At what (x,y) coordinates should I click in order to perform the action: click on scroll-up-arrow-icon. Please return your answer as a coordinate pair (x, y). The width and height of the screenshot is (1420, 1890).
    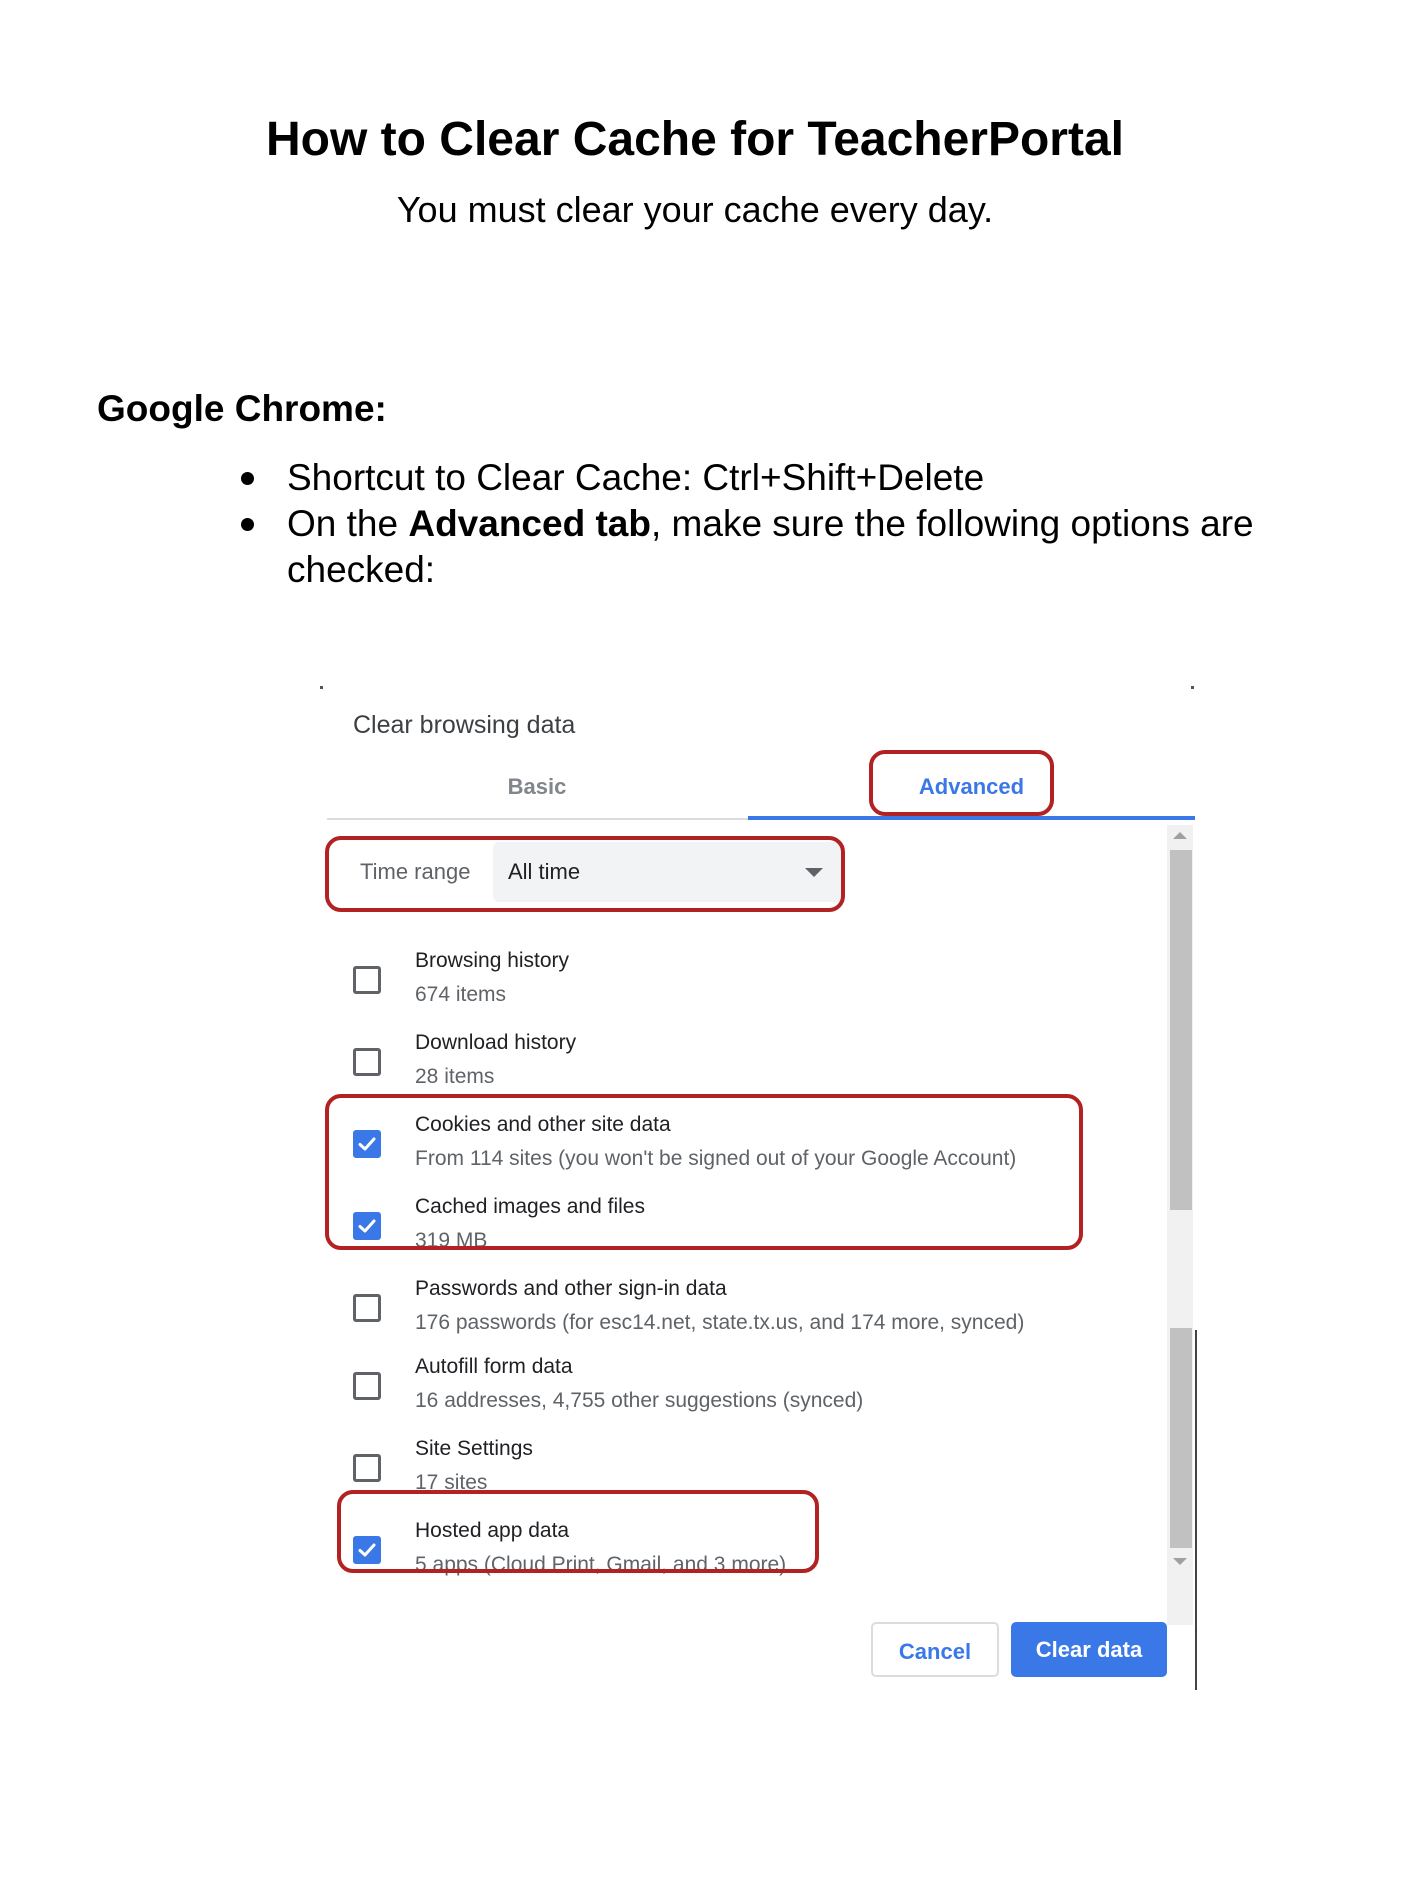
    Looking at the image, I should click on (1180, 835).